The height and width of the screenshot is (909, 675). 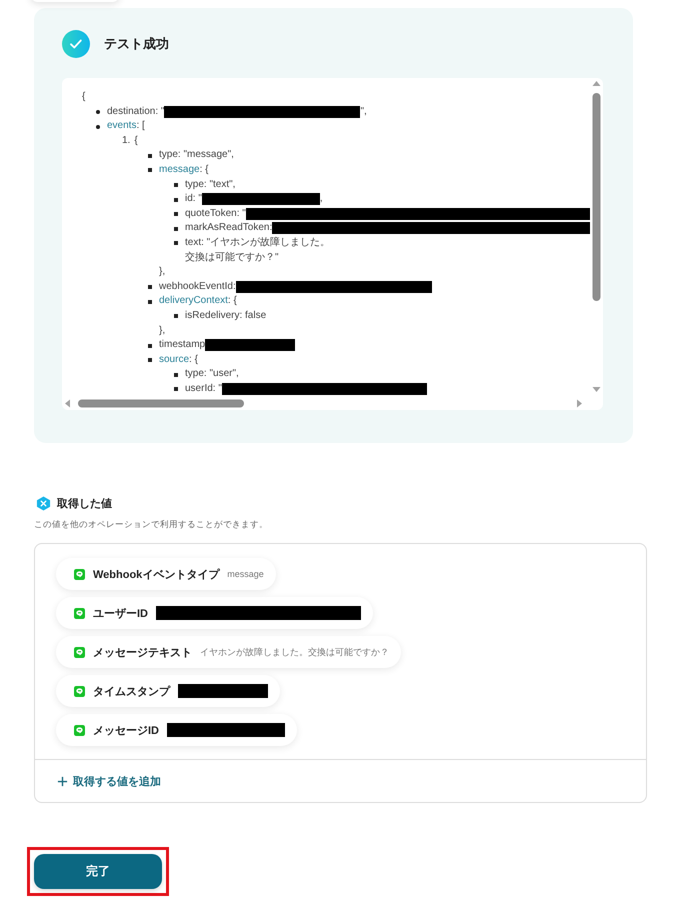 What do you see at coordinates (363, 111) in the screenshot?
I see `code-text: ",` at bounding box center [363, 111].